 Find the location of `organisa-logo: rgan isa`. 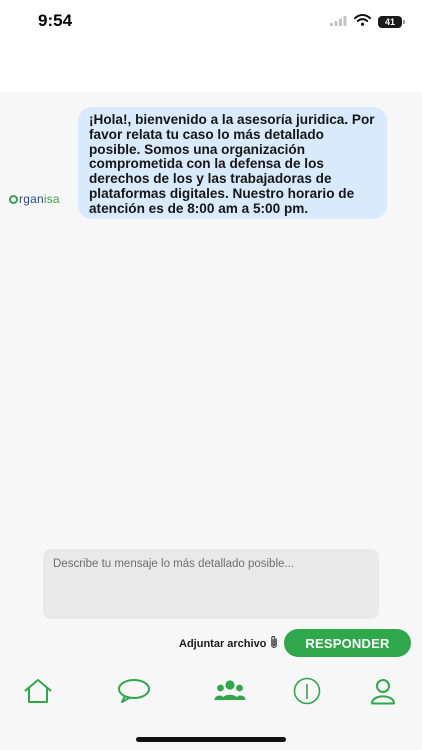

organisa-logo: rgan isa is located at coordinates (34, 199).